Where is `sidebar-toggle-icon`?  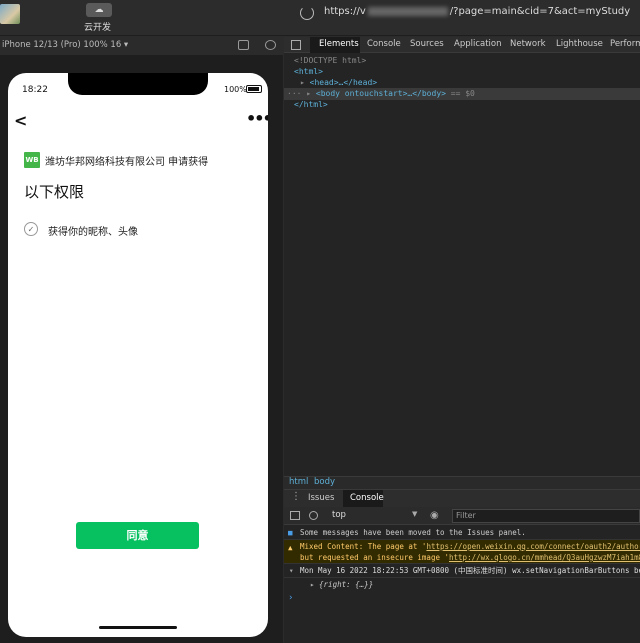 sidebar-toggle-icon is located at coordinates (295, 515).